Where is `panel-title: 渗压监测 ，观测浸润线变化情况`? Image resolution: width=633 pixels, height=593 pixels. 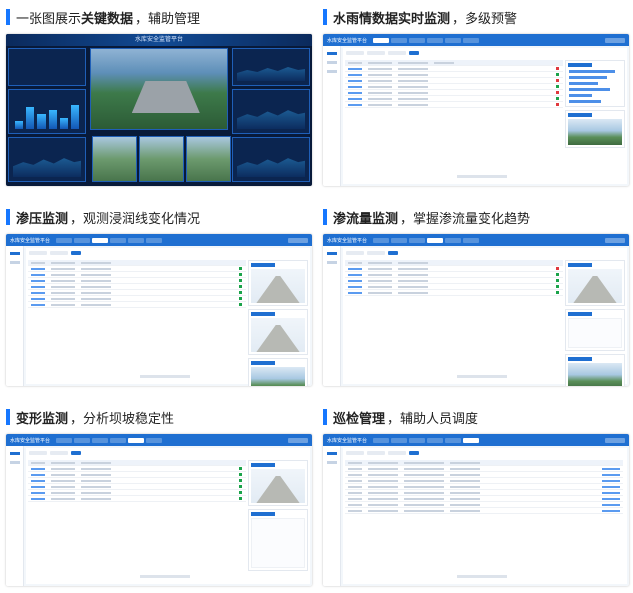 panel-title: 渗压监测 ，观测浸润线变化情况 is located at coordinates (159, 217).